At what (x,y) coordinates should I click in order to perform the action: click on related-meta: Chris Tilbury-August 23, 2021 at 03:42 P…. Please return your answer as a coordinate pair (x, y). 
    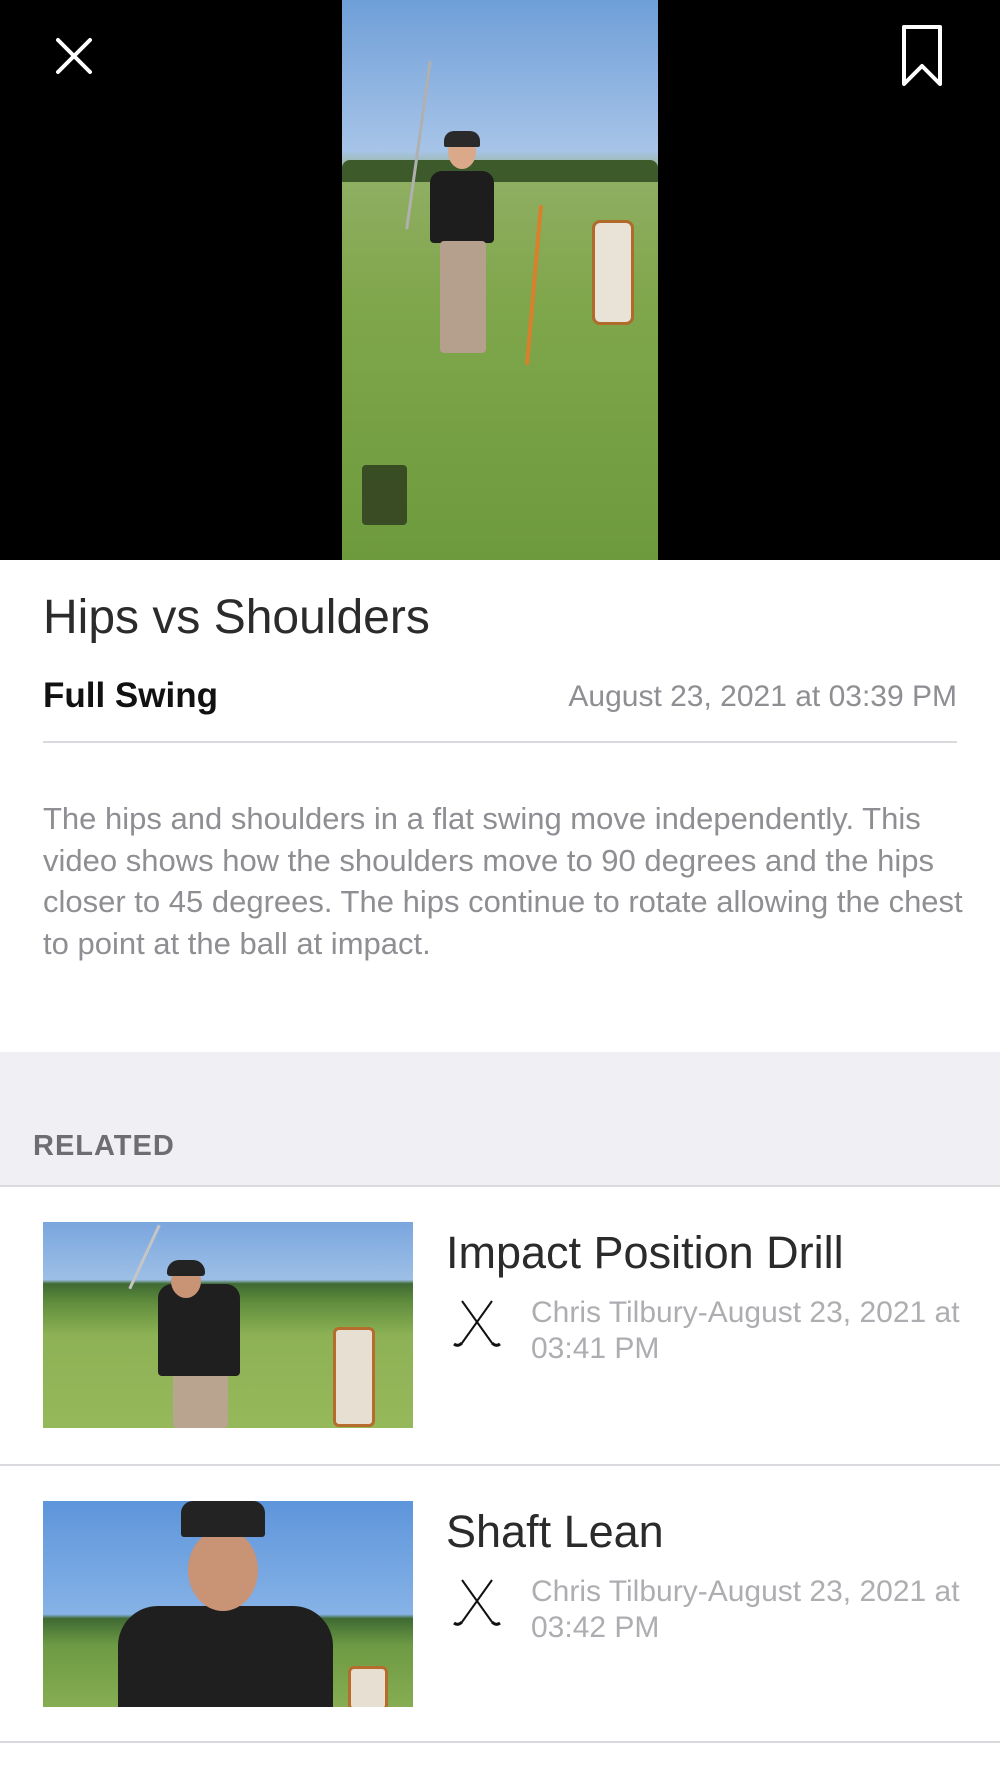
    Looking at the image, I should click on (745, 1609).